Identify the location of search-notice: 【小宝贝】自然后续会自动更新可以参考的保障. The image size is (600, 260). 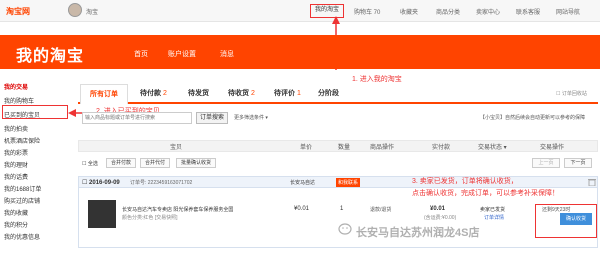
(533, 118).